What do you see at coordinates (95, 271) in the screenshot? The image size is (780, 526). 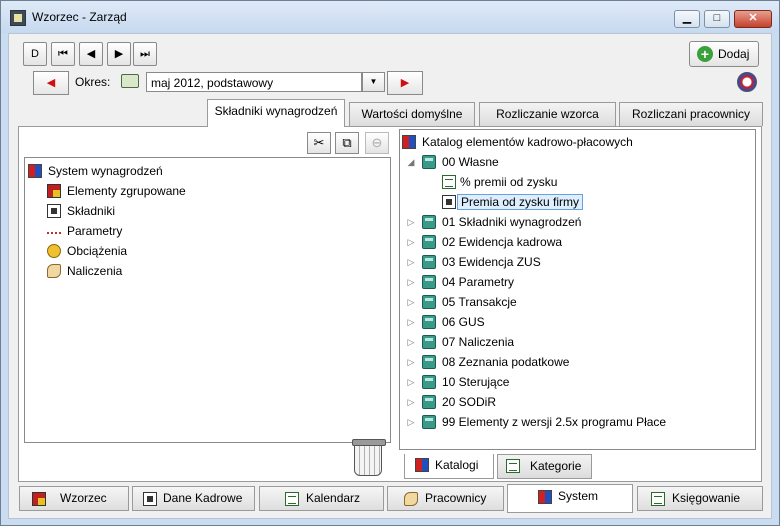 I see `tree-item-label: Naliczenia` at bounding box center [95, 271].